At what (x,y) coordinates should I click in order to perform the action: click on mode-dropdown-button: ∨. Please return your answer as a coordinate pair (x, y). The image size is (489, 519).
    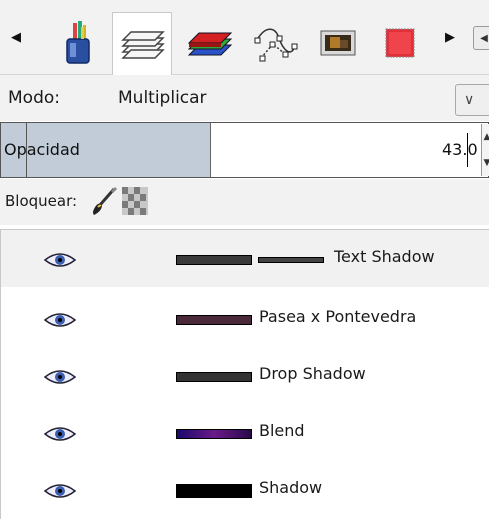
    Looking at the image, I should click on (472, 100).